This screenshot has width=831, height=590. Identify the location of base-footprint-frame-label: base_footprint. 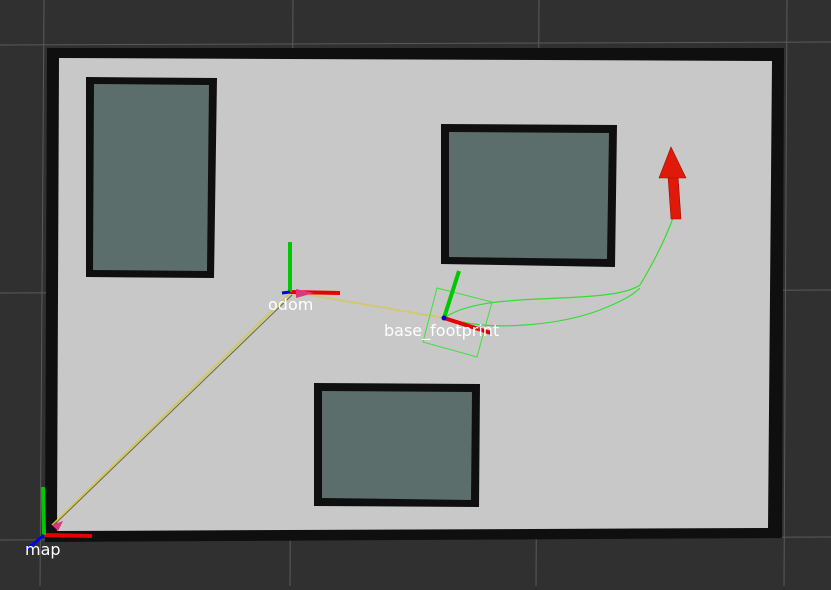
(441, 331).